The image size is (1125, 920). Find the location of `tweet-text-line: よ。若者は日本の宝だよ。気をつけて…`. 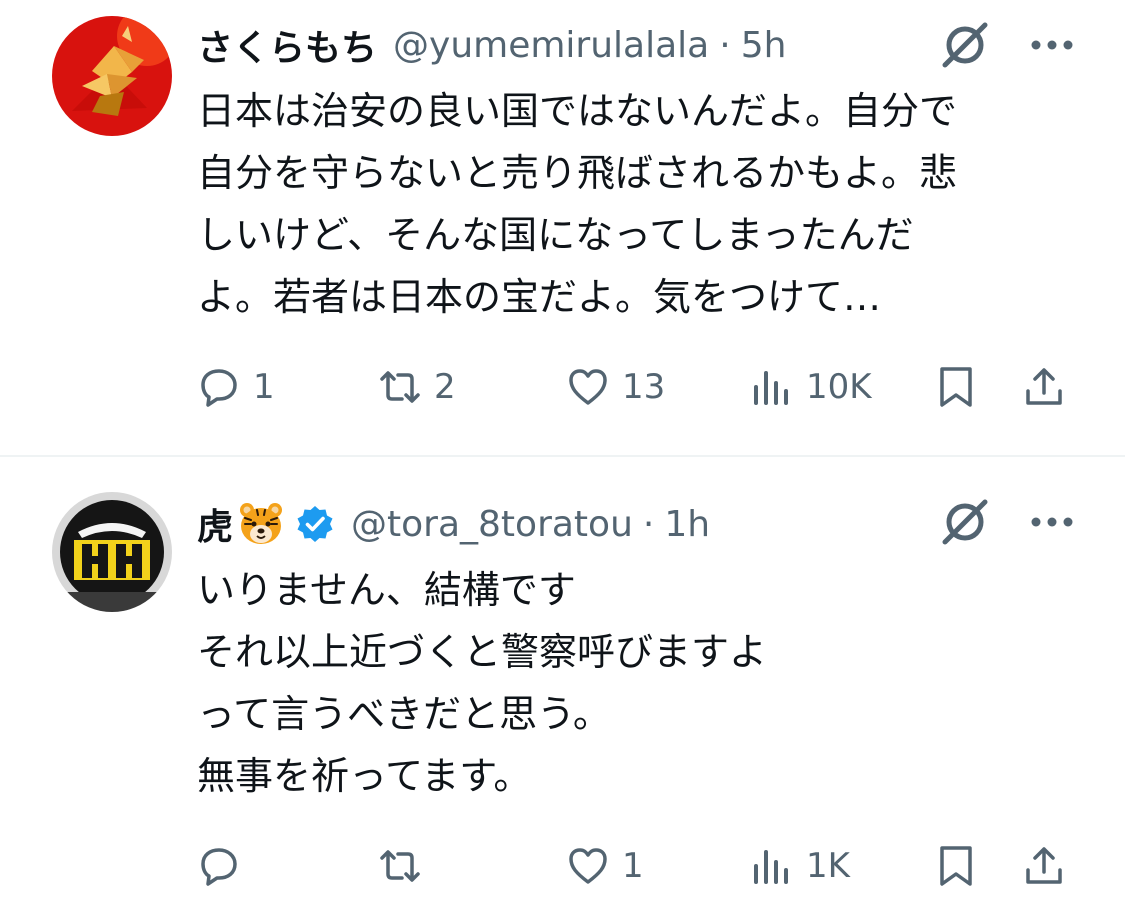

tweet-text-line: よ。若者は日本の宝だよ。気をつけて… is located at coordinates (539, 297).